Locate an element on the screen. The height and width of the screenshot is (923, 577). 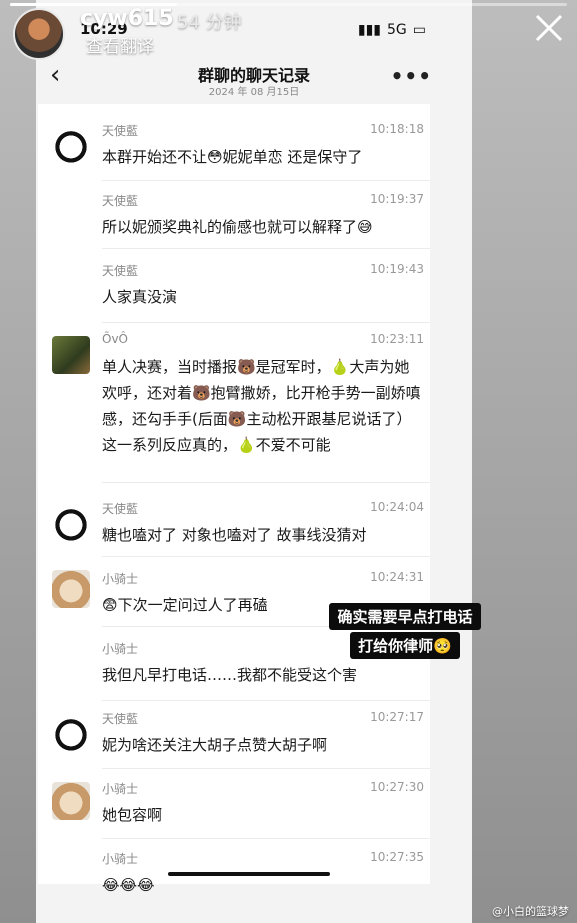
username: cyw615 is located at coordinates (127, 18).